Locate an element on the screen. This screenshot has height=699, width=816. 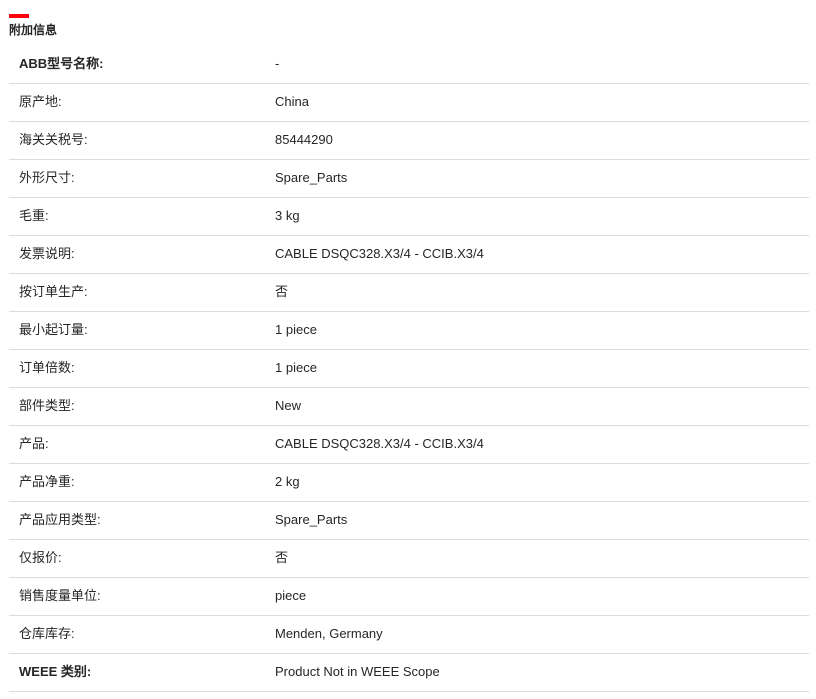
info-row-weee-category: WEEE 类别: Product Not in WEEE Scope is located at coordinates (409, 672).